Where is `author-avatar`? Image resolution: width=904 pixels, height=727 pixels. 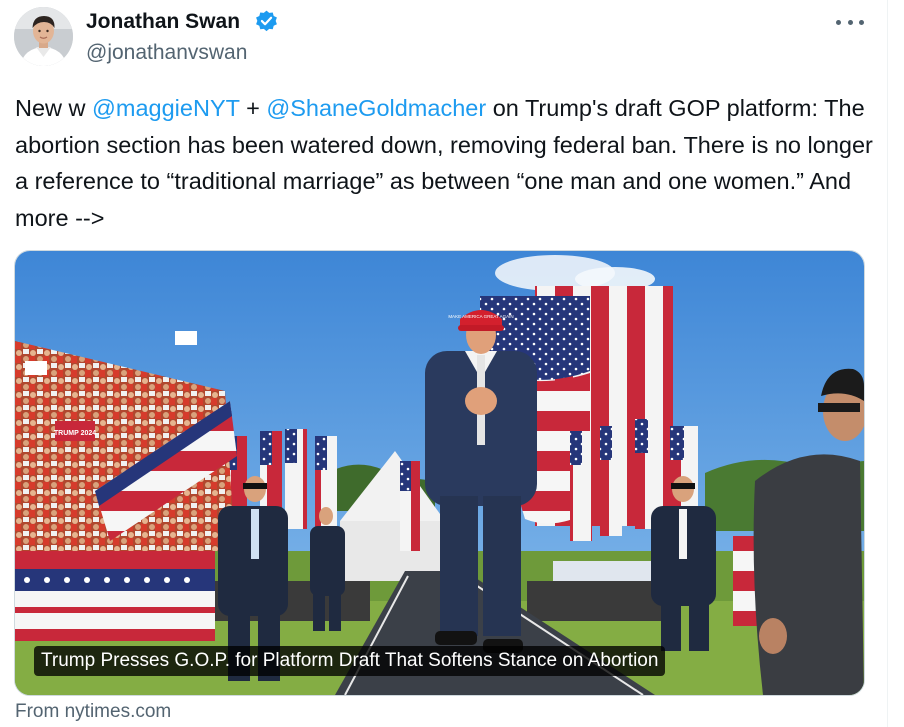 author-avatar is located at coordinates (43, 36).